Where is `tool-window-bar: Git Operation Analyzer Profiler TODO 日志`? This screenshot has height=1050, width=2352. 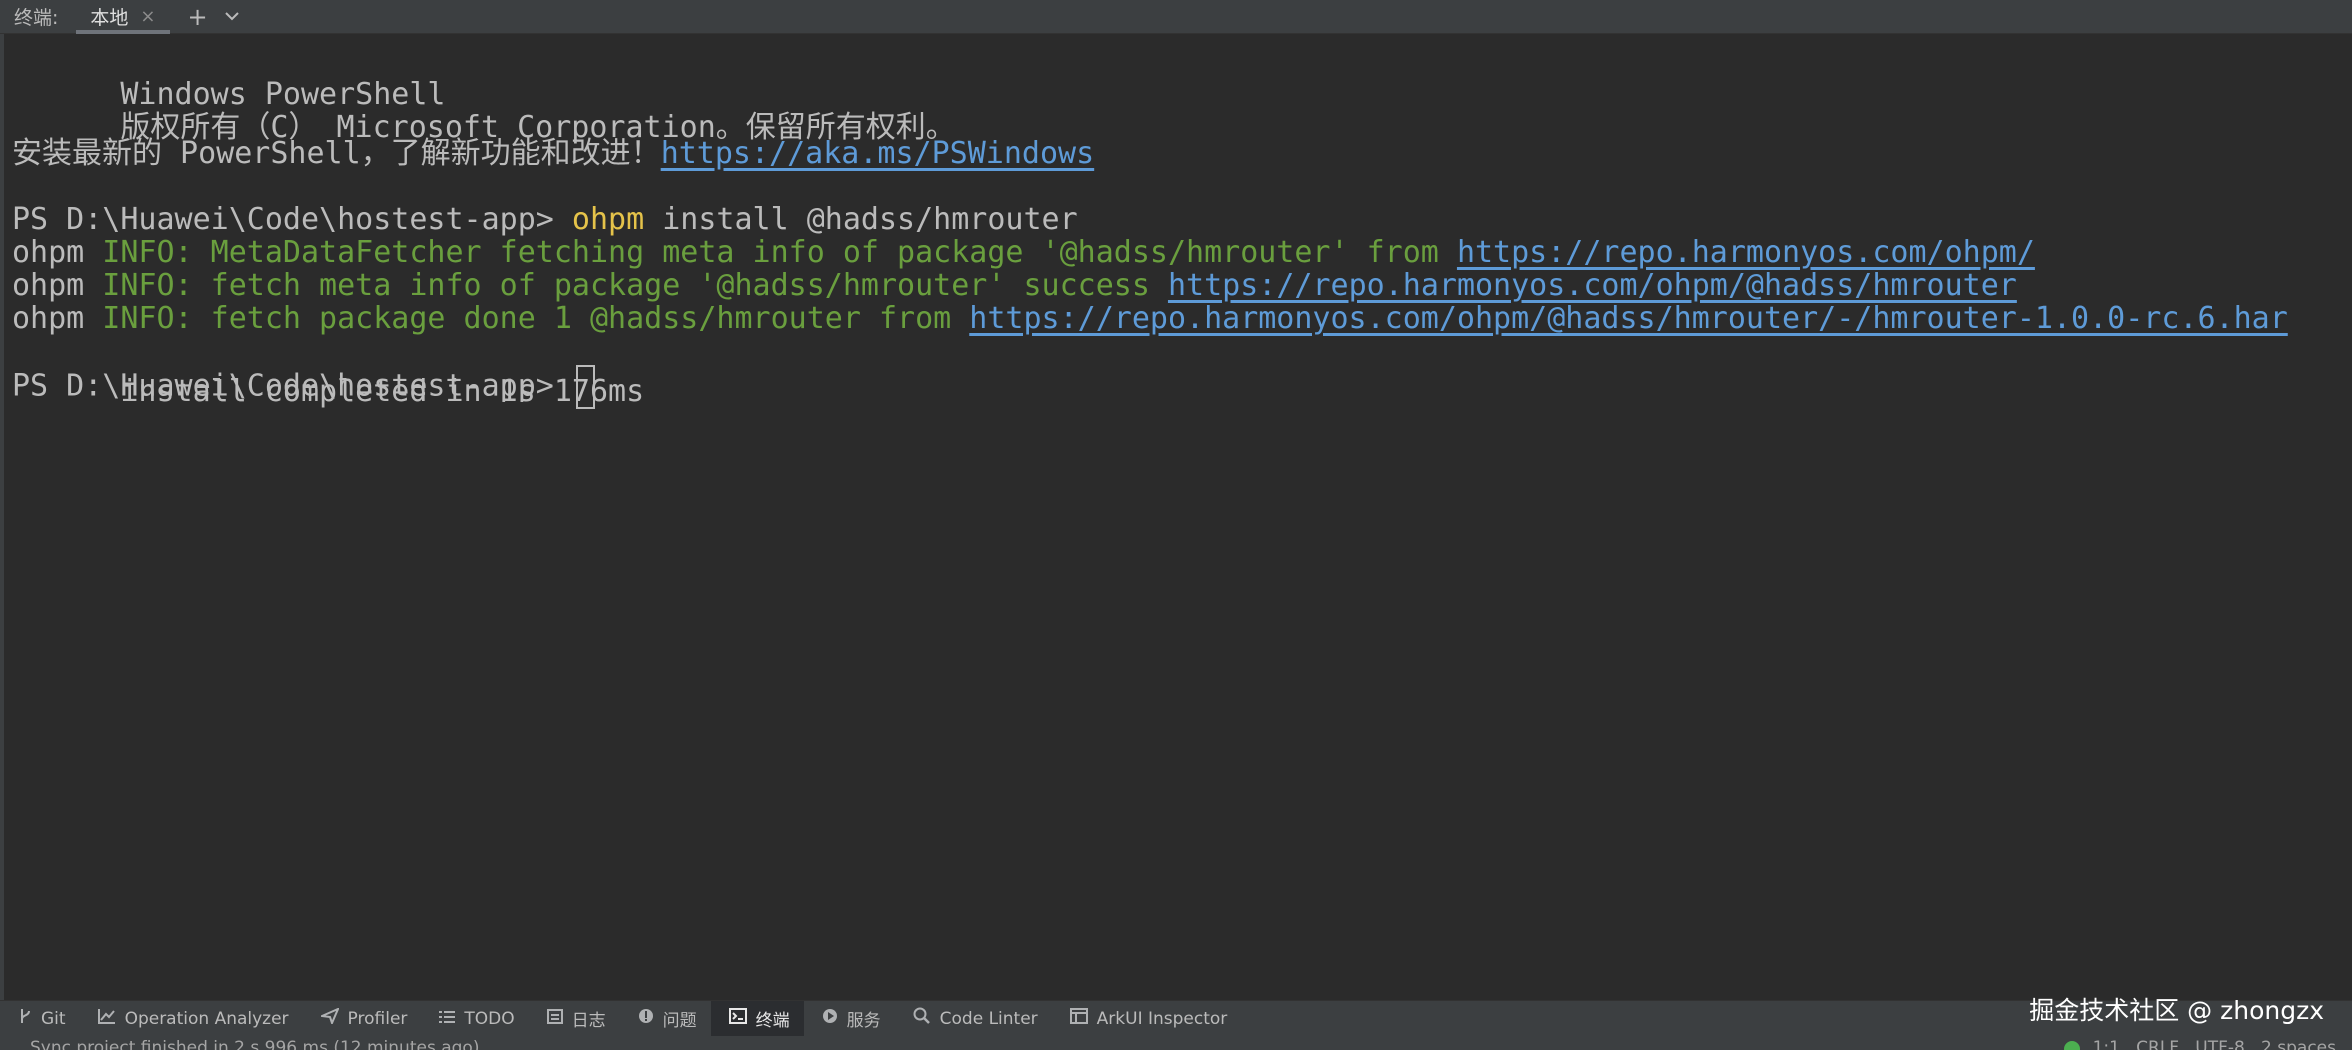
tool-window-bar: Git Operation Analyzer Profiler TODO 日志 is located at coordinates (1176, 1016).